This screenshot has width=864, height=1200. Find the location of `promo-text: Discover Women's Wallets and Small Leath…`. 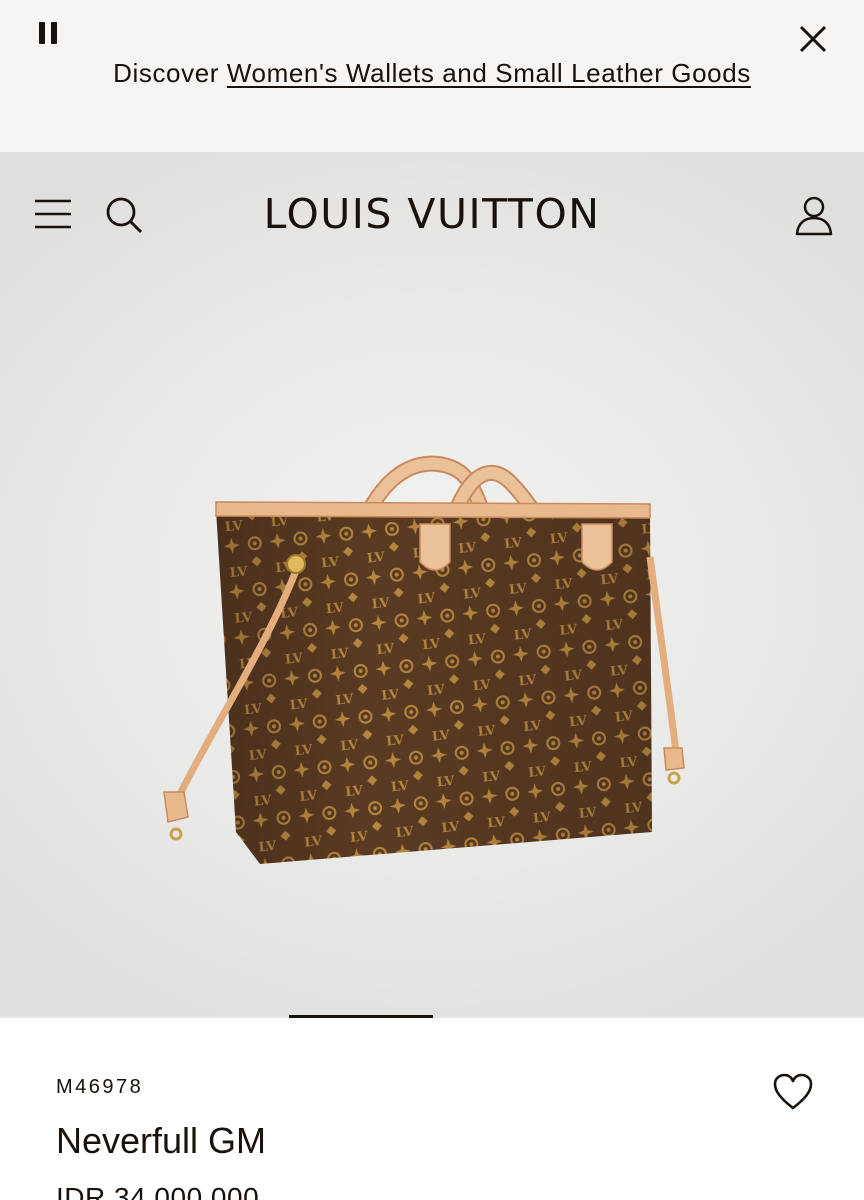

promo-text: Discover Women's Wallets and Small Leath… is located at coordinates (432, 73).